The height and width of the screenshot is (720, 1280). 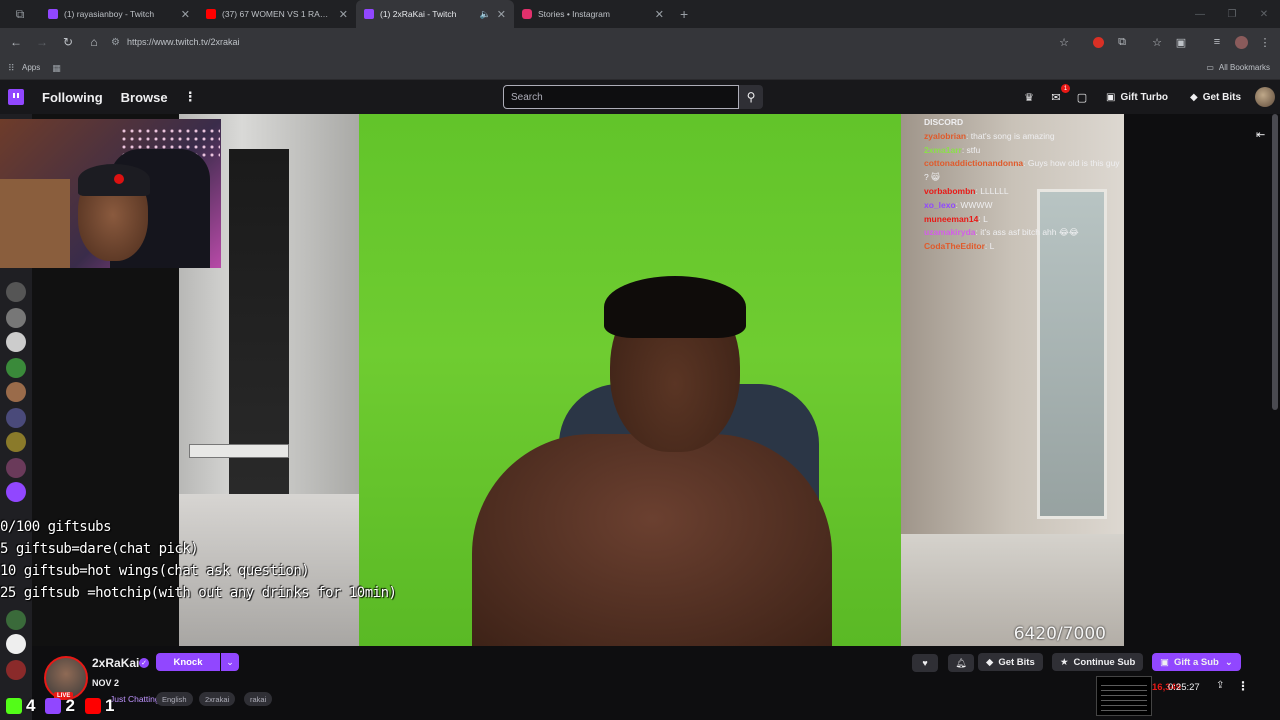 I want to click on bits-icon: ◆, so click(x=990, y=662).